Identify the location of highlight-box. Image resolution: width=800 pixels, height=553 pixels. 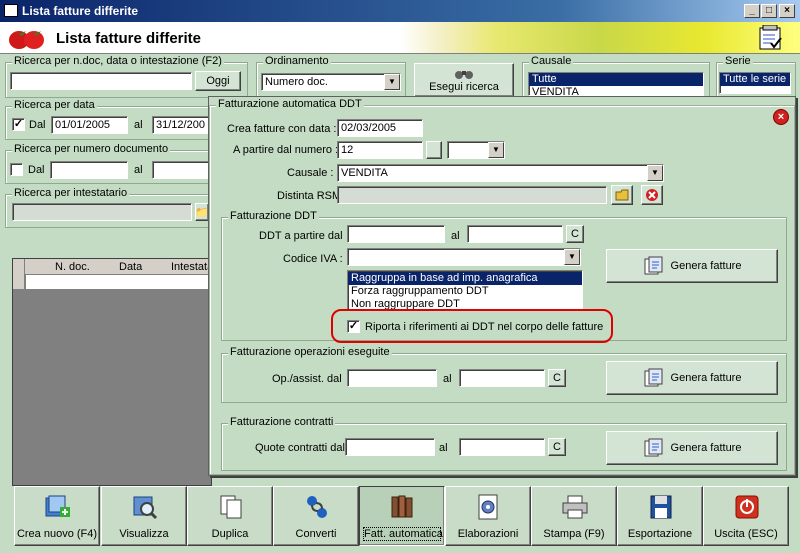
(472, 326).